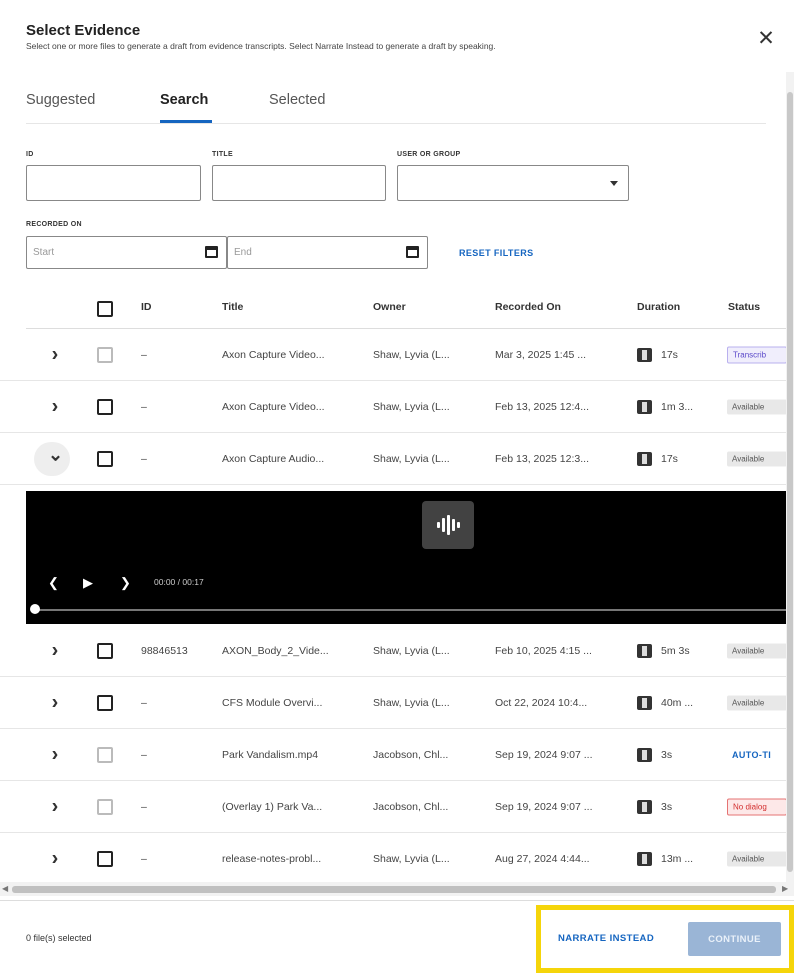 The width and height of the screenshot is (794, 973). Describe the element at coordinates (606, 938) in the screenshot. I see `narrate-instead-button: NARRATE INSTEAD` at that location.